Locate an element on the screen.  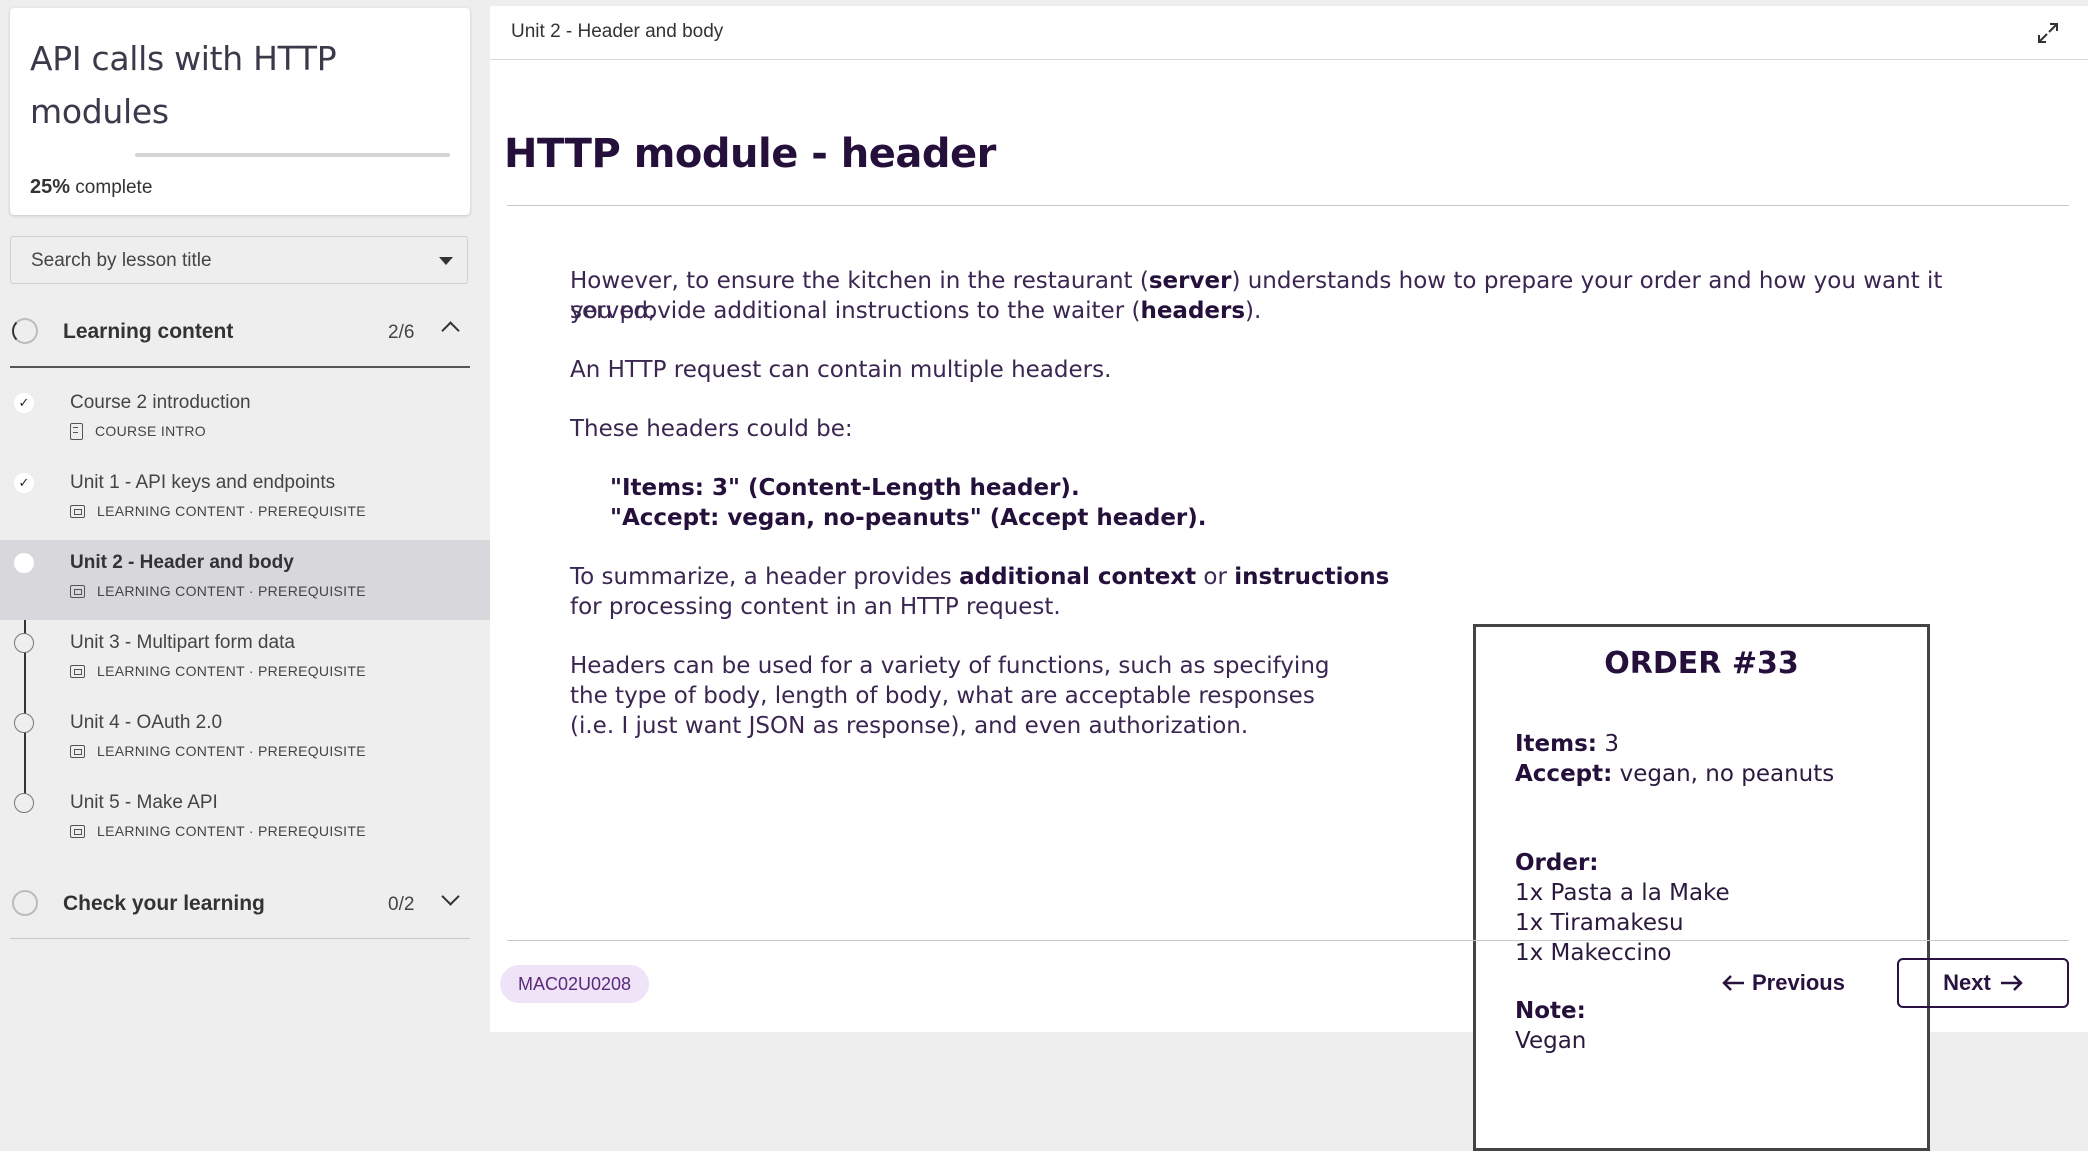
paragraph: These headers could be: is located at coordinates (711, 429).